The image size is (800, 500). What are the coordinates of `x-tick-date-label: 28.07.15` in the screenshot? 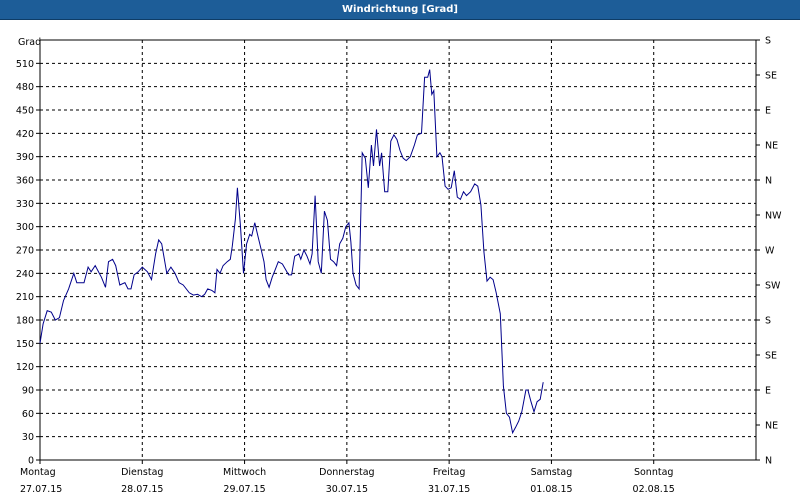 It's located at (142, 489).